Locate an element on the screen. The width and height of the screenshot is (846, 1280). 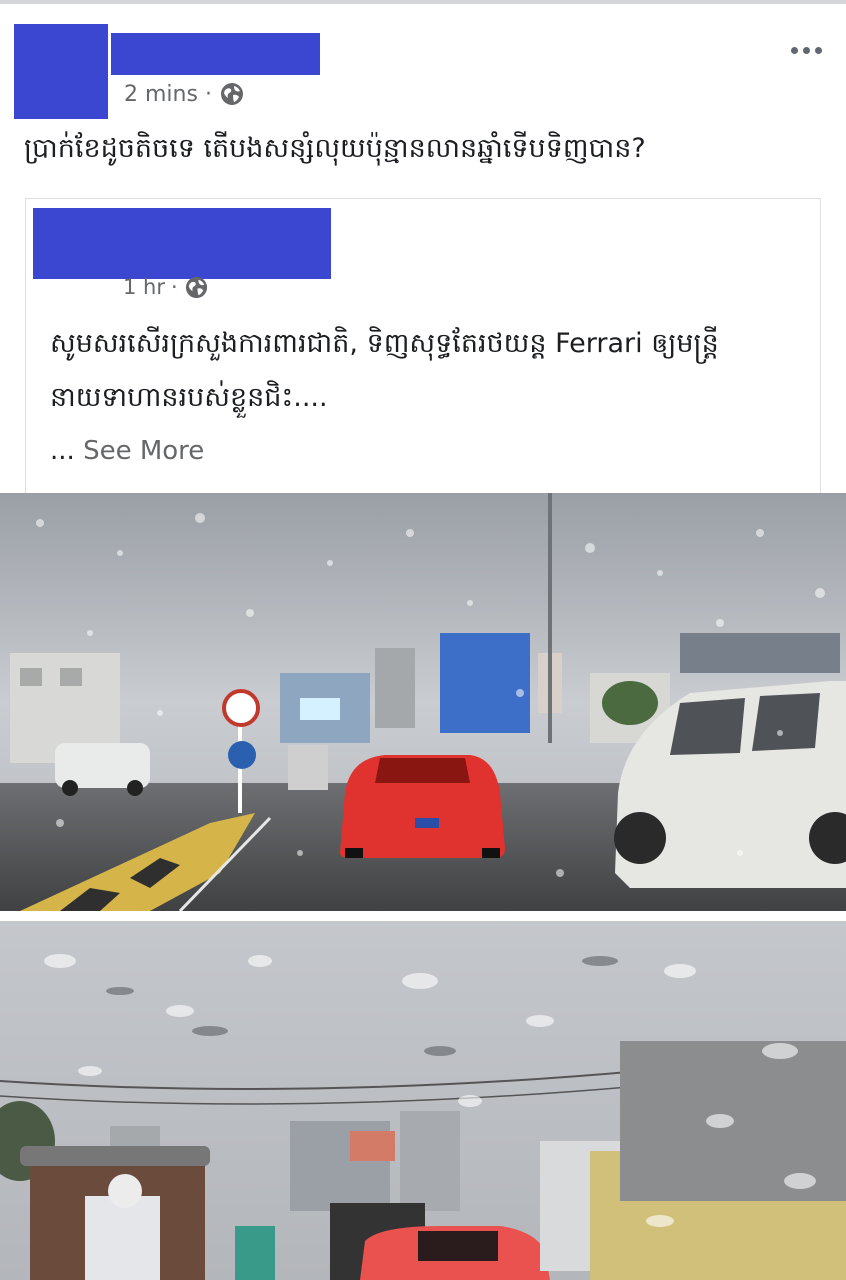
shared-post-meta: 1 hr · is located at coordinates (166, 287).